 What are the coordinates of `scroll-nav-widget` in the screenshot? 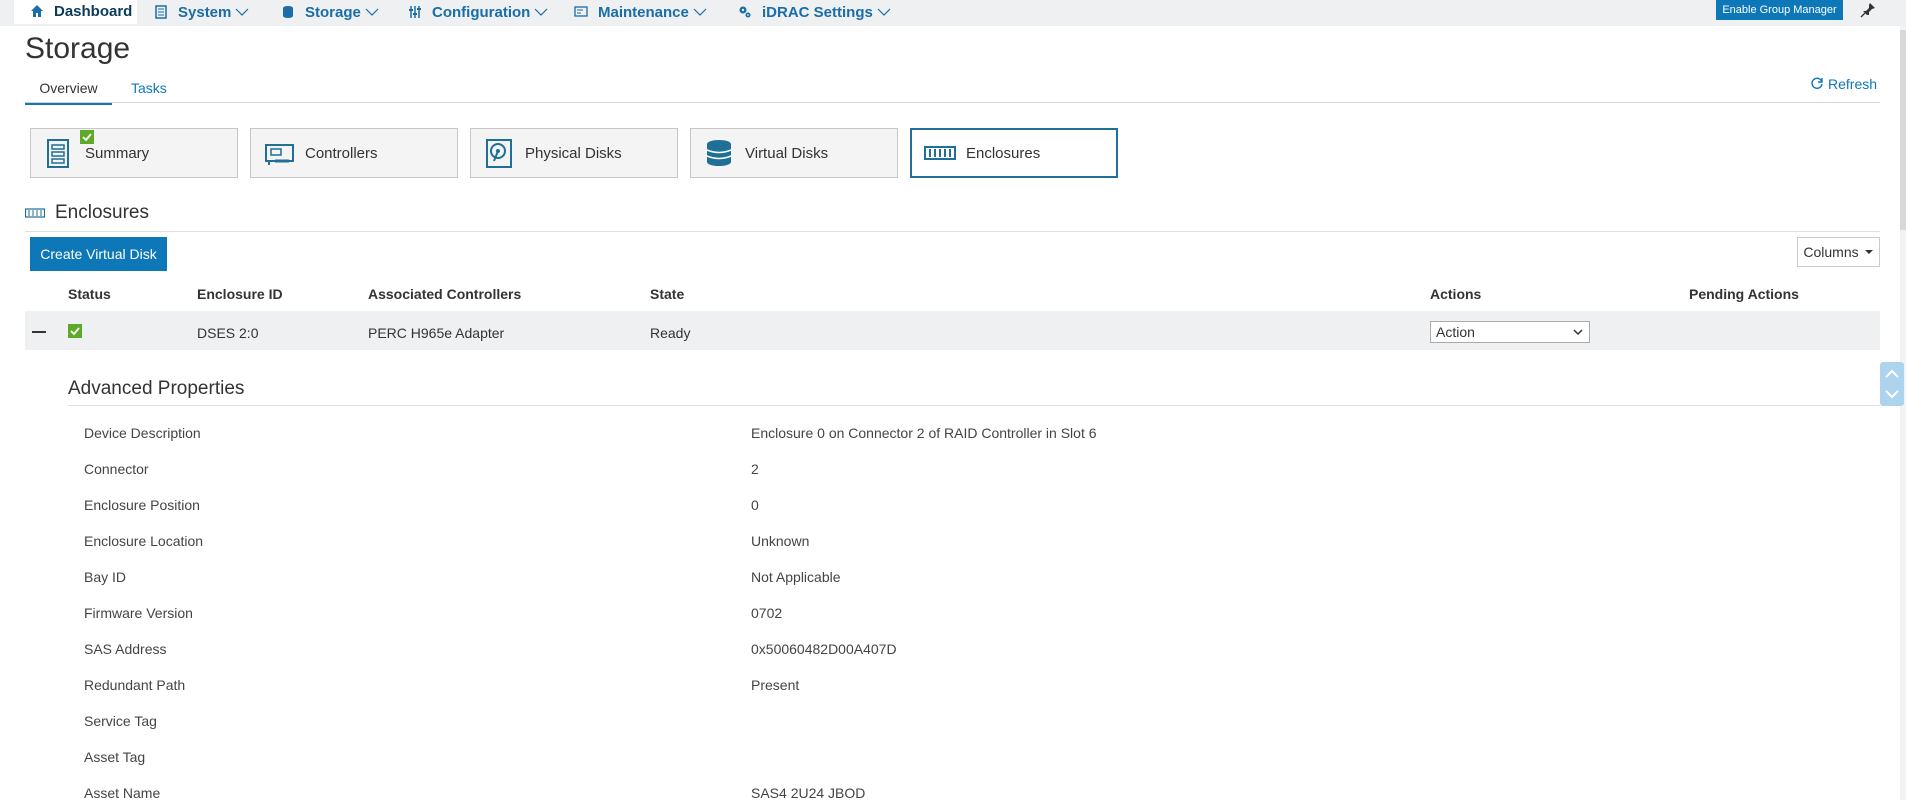 It's located at (1892, 384).